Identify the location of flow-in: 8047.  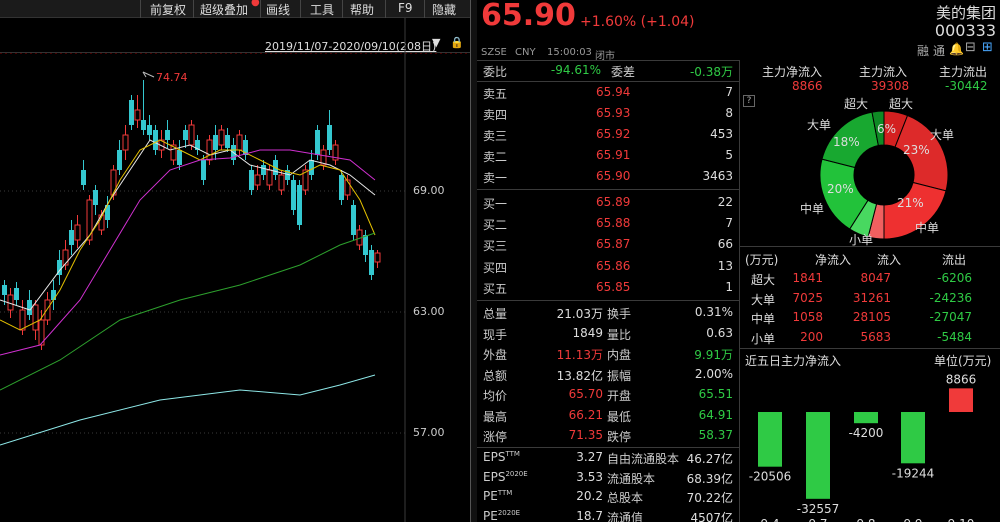
(875, 278).